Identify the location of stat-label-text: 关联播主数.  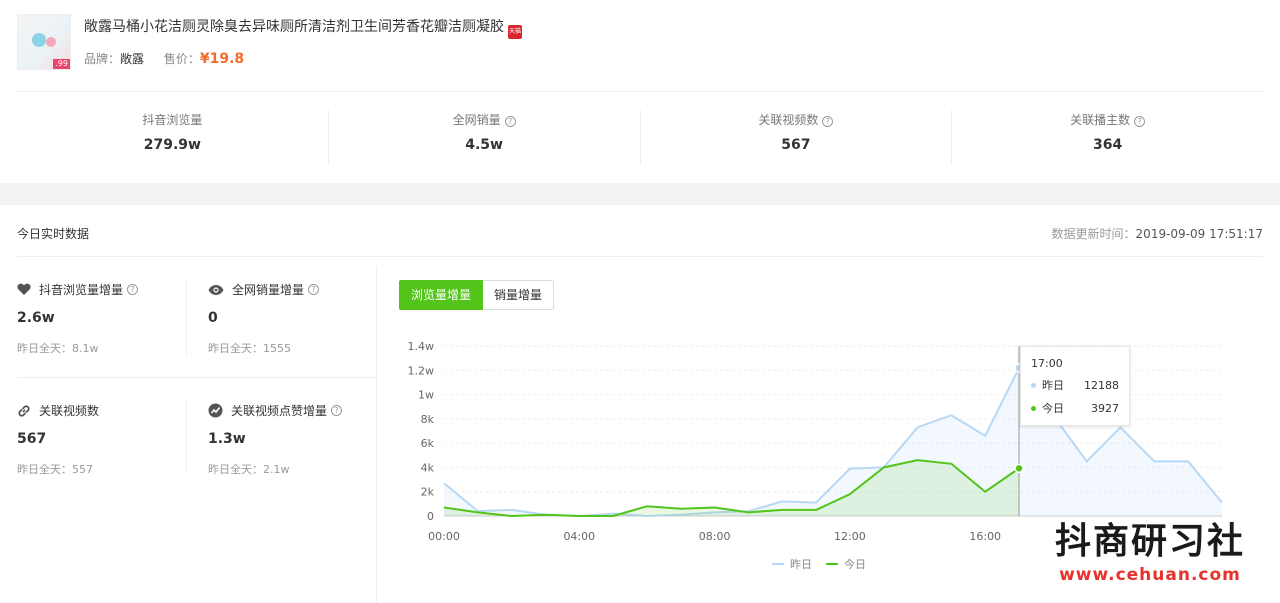
(1100, 120).